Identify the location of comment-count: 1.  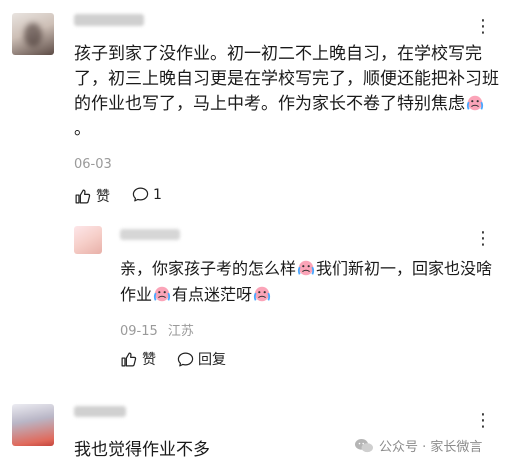
(157, 194).